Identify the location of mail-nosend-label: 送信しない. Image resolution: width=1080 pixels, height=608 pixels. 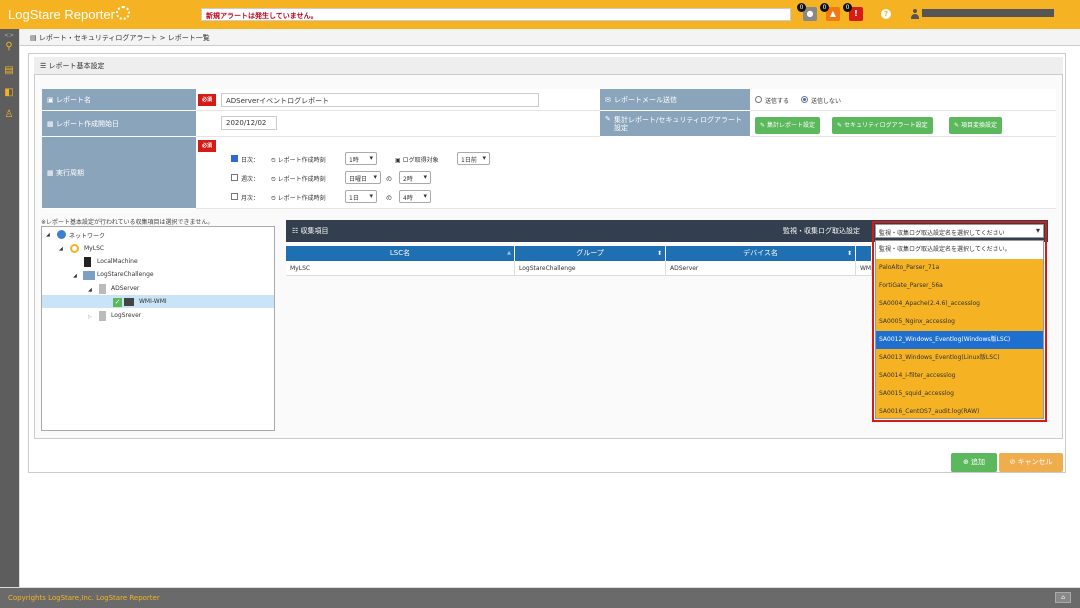
(826, 101).